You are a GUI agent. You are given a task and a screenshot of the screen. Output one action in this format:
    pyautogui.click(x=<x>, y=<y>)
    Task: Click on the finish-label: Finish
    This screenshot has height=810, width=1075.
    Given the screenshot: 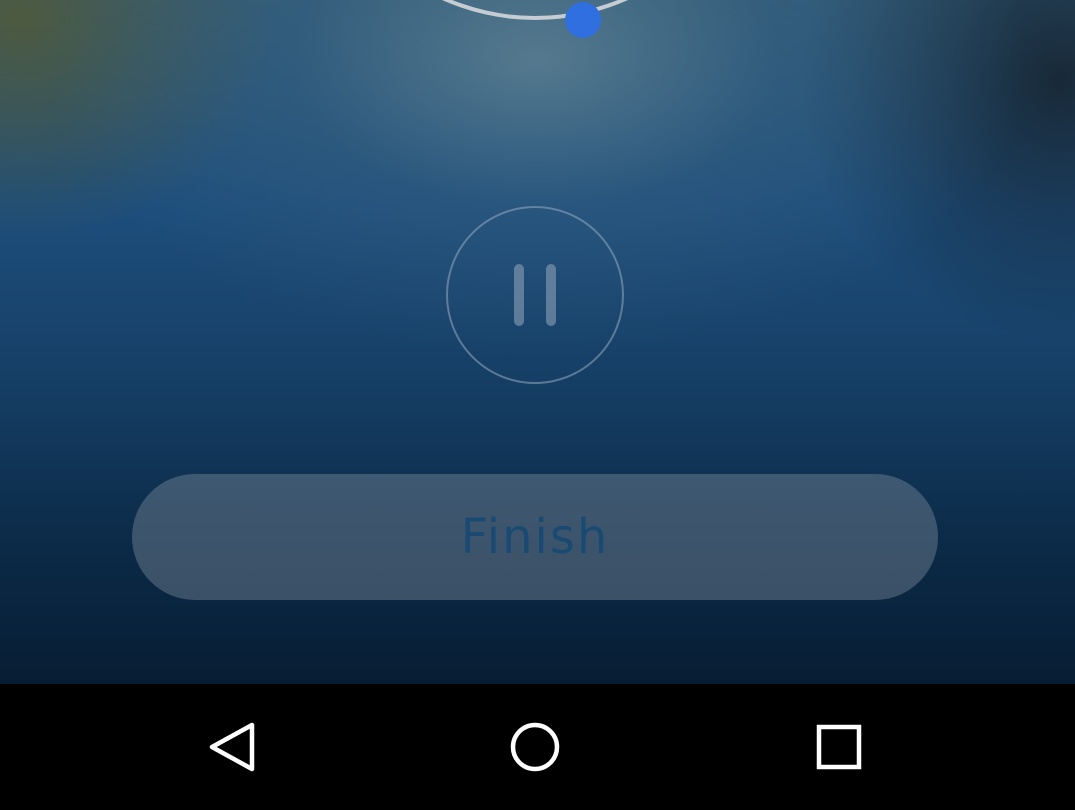 What is the action you would take?
    pyautogui.click(x=535, y=537)
    